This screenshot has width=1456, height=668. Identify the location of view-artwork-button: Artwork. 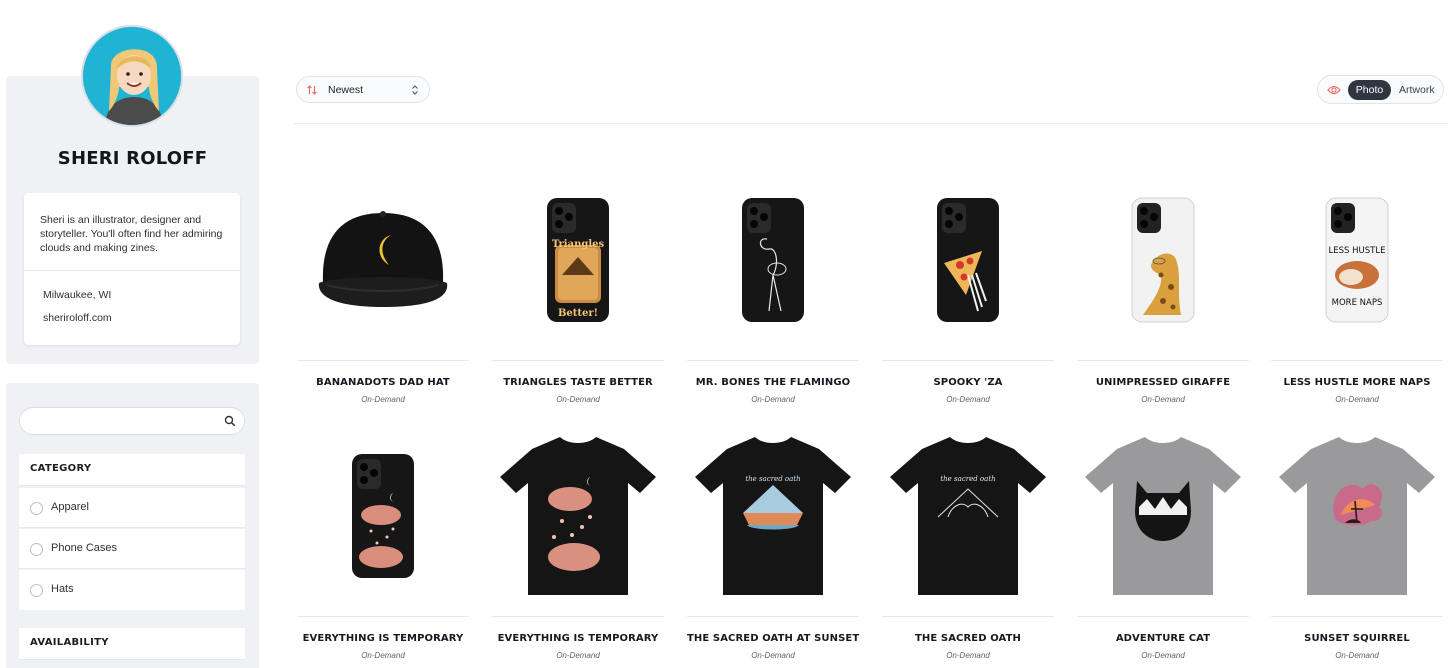
(1417, 90).